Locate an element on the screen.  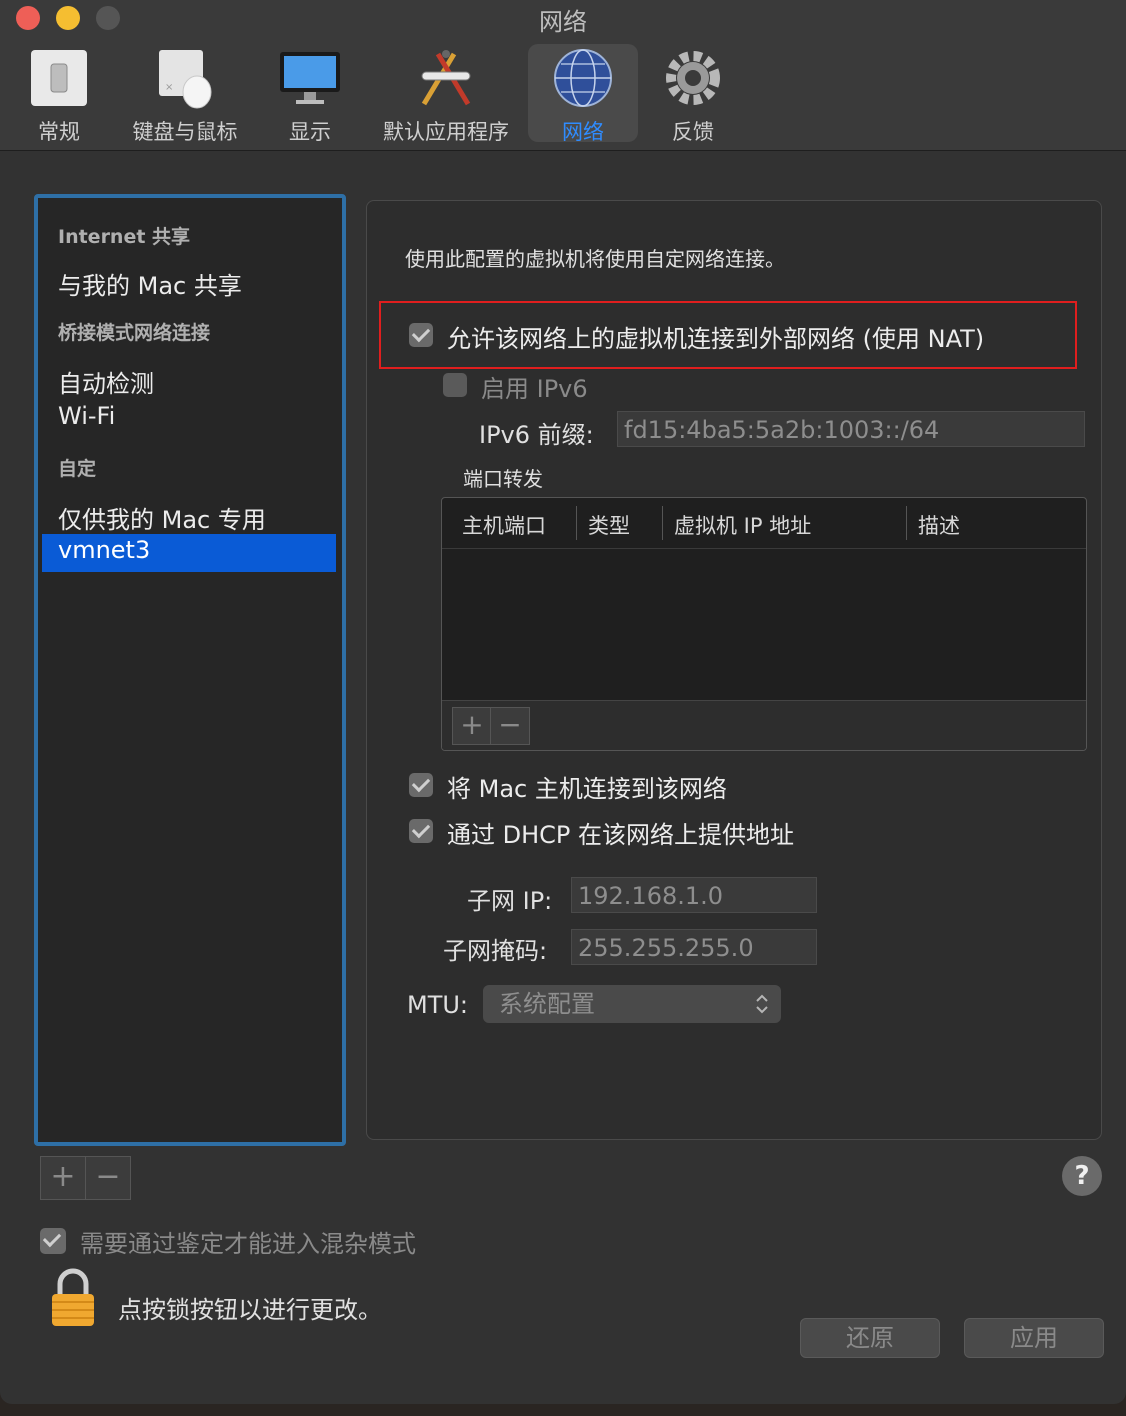
globe-icon is located at coordinates (583, 78).